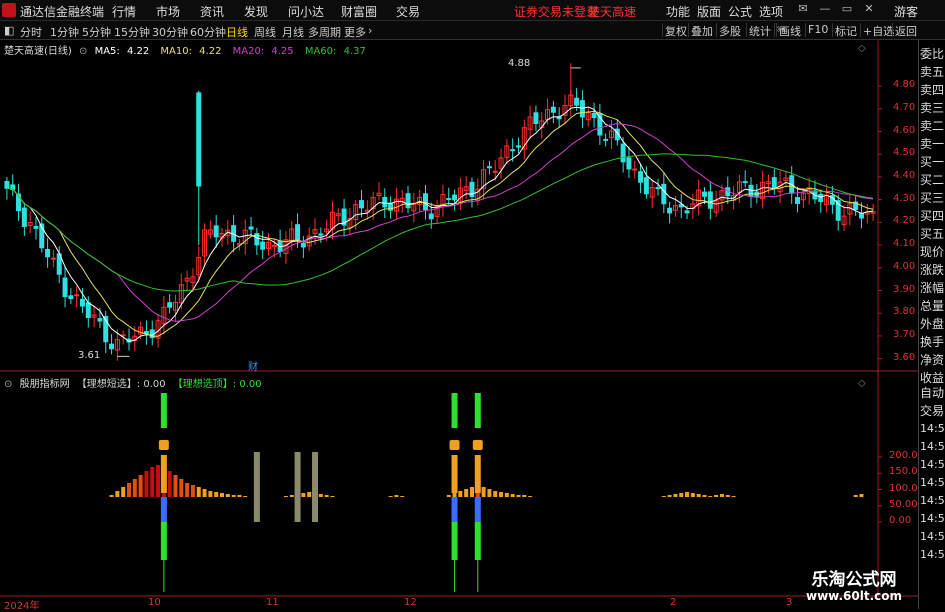 The image size is (945, 612). What do you see at coordinates (932, 216) in the screenshot?
I see `side-tab-quote: 买四` at bounding box center [932, 216].